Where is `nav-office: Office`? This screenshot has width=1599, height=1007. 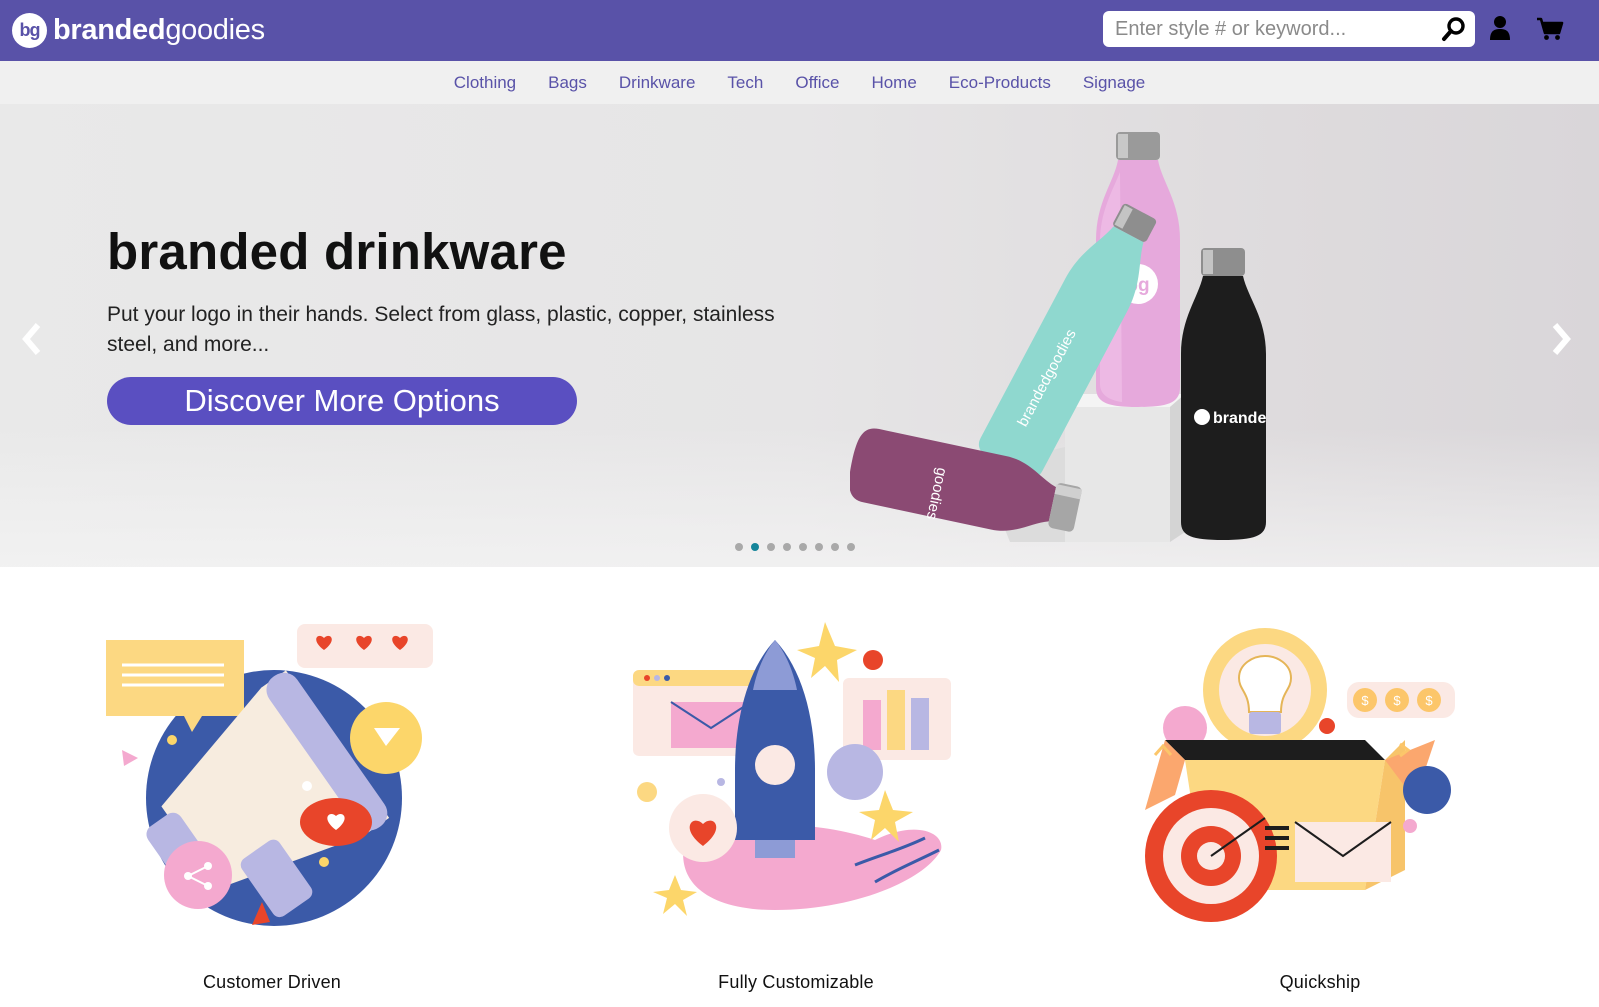 nav-office: Office is located at coordinates (817, 83).